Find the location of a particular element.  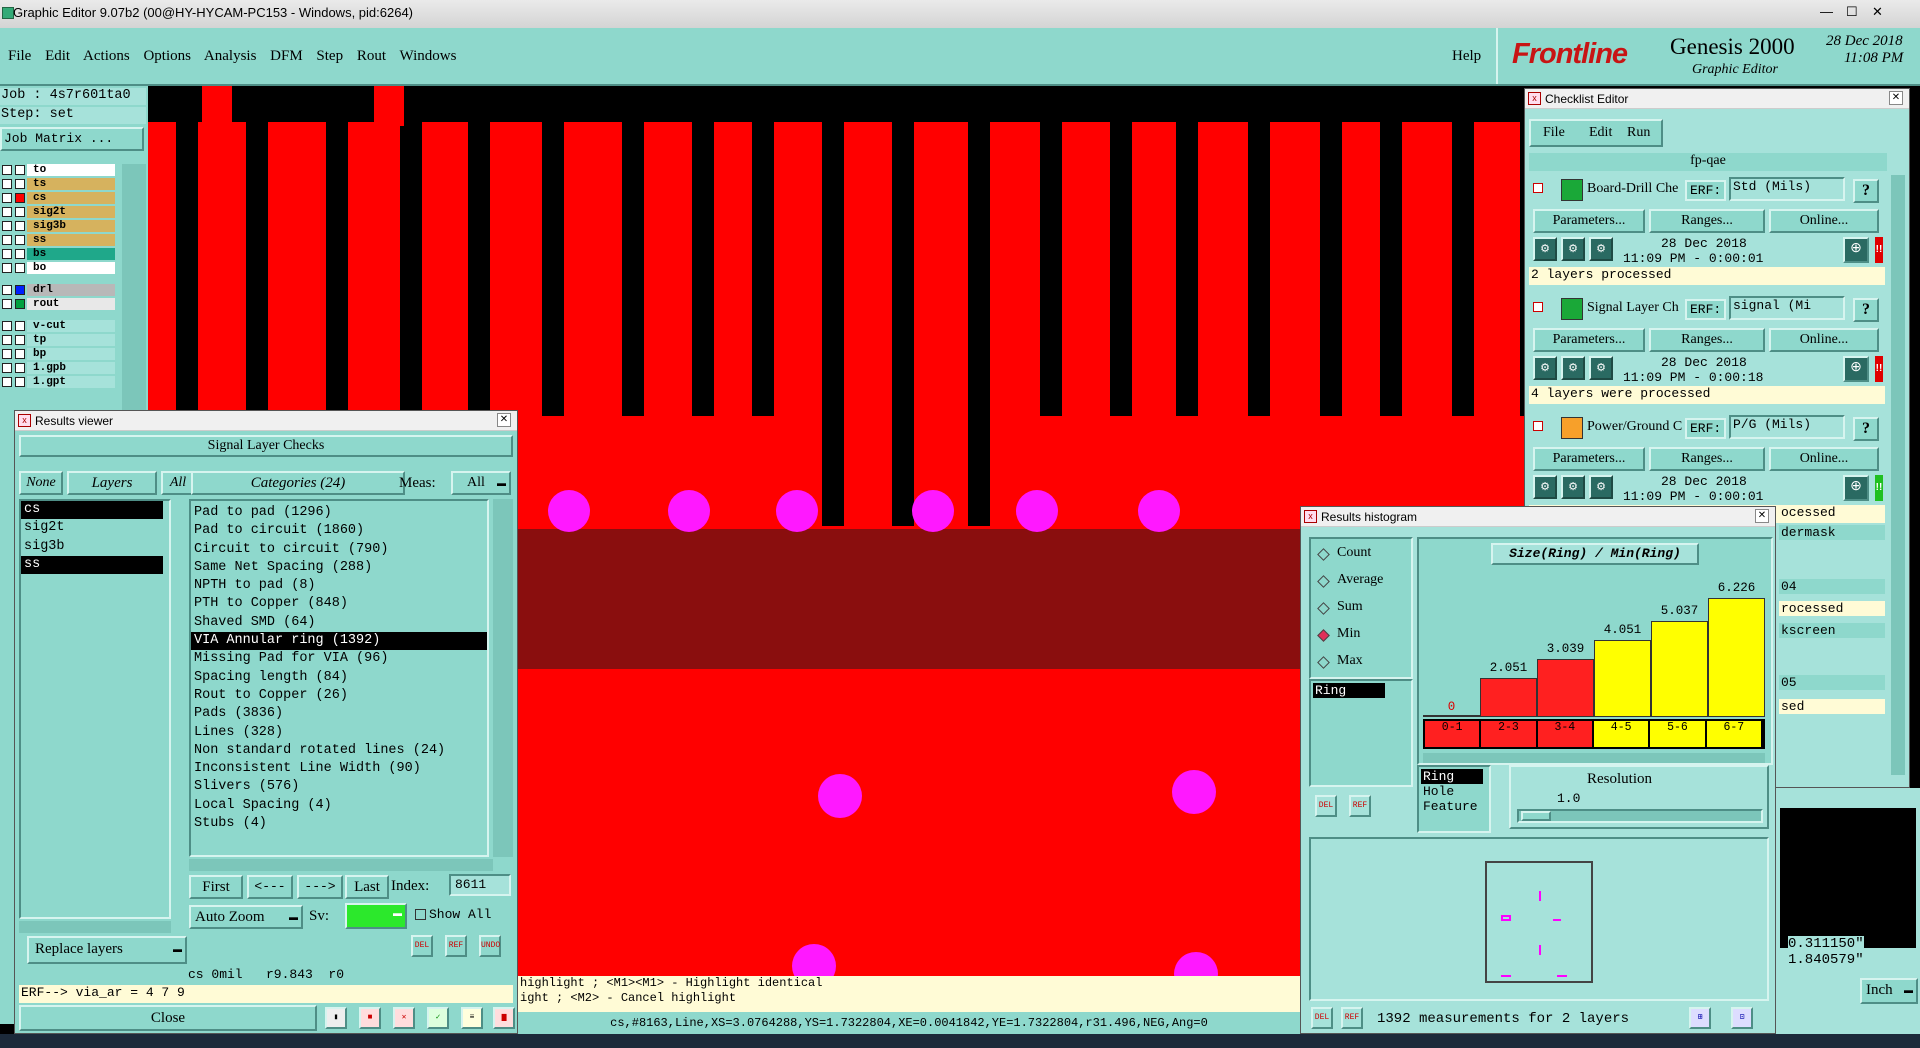

layer-row-bo: bo is located at coordinates (59, 268).